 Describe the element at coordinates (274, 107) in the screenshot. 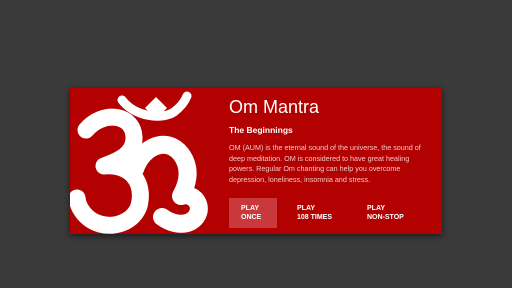

I see `card-title: Om Mantra` at that location.